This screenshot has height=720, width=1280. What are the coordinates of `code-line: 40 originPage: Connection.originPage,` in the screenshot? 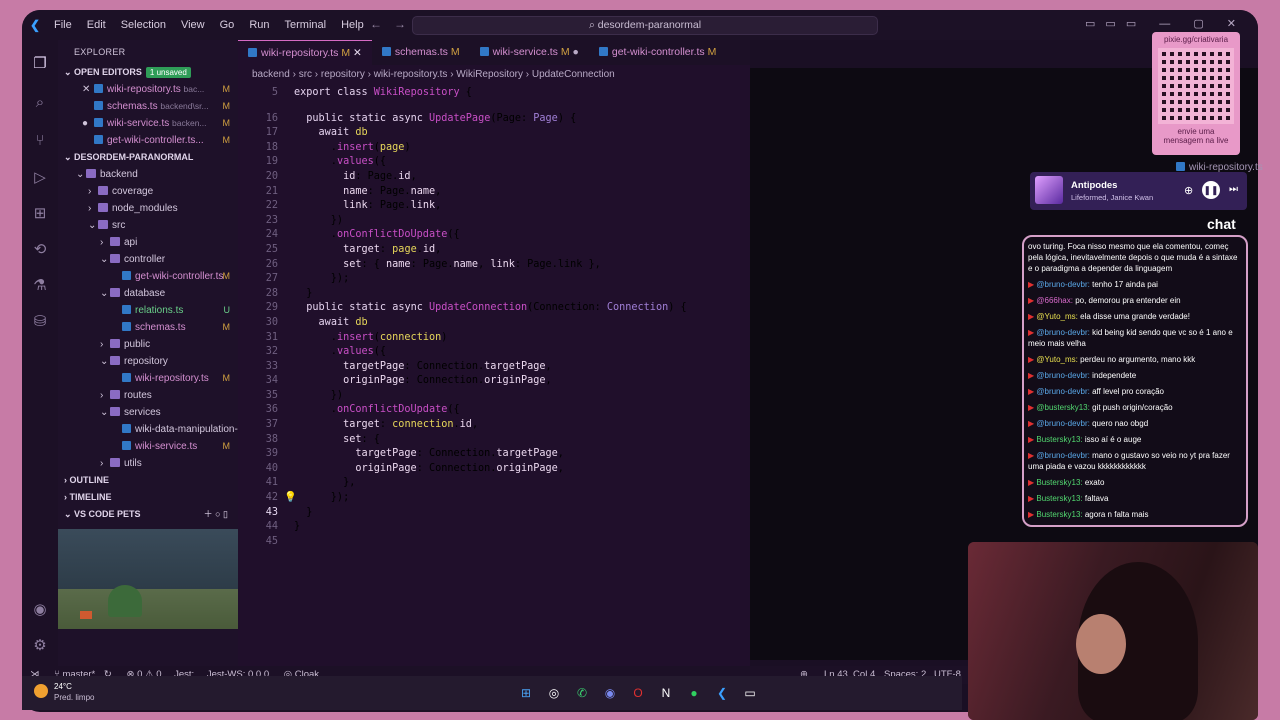 It's located at (494, 469).